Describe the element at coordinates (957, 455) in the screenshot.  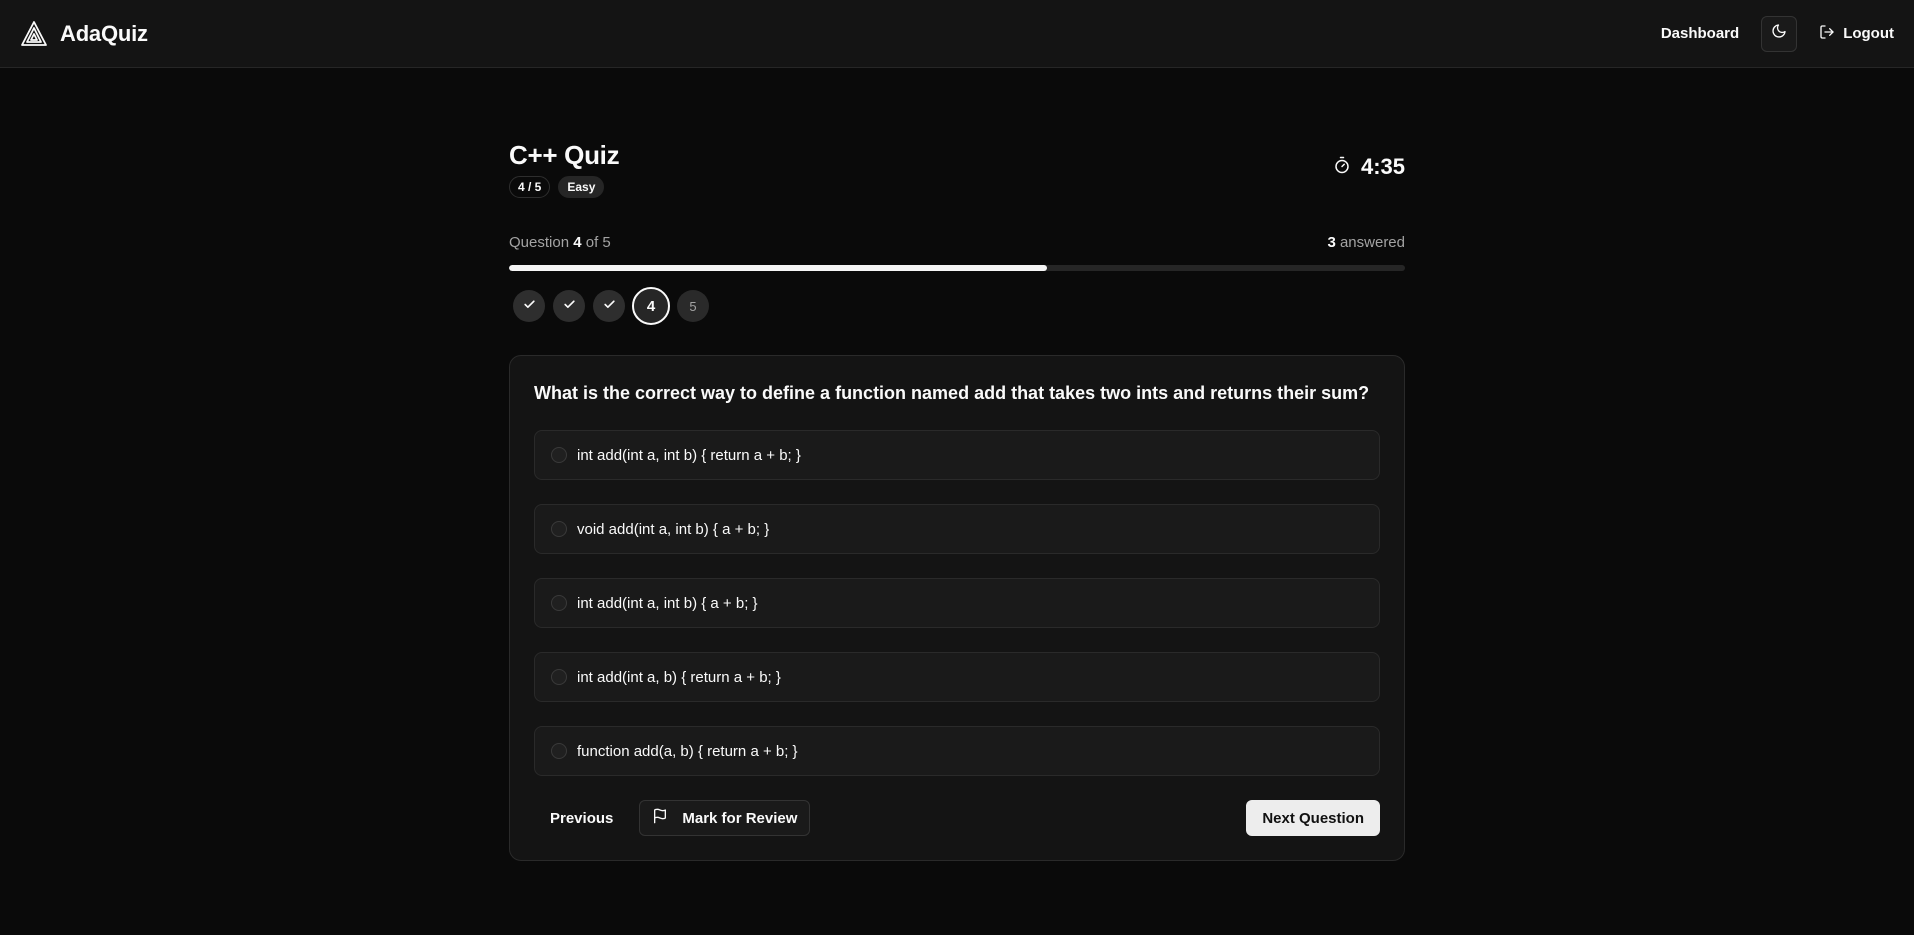
I see `answer-option-1: int add(int a, int b) { return a + b; }` at that location.